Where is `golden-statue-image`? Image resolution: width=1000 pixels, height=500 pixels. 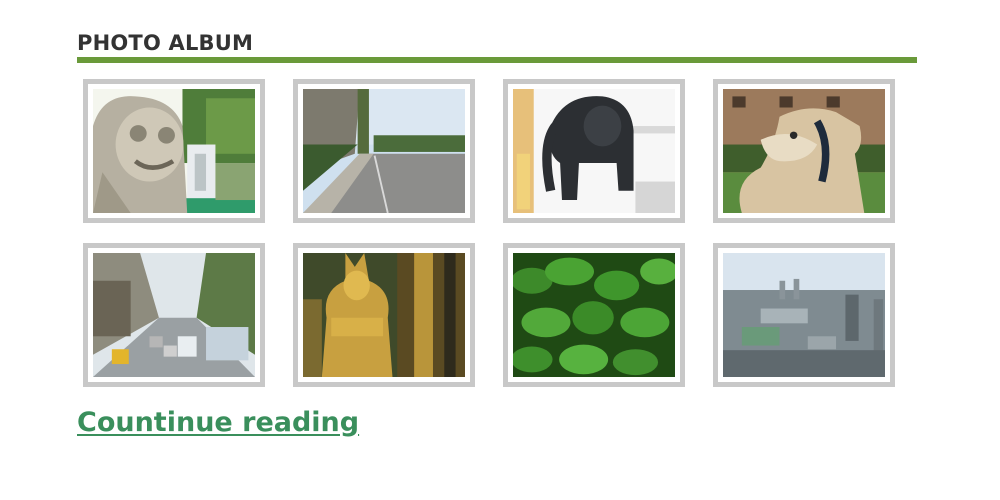 golden-statue-image is located at coordinates (384, 315).